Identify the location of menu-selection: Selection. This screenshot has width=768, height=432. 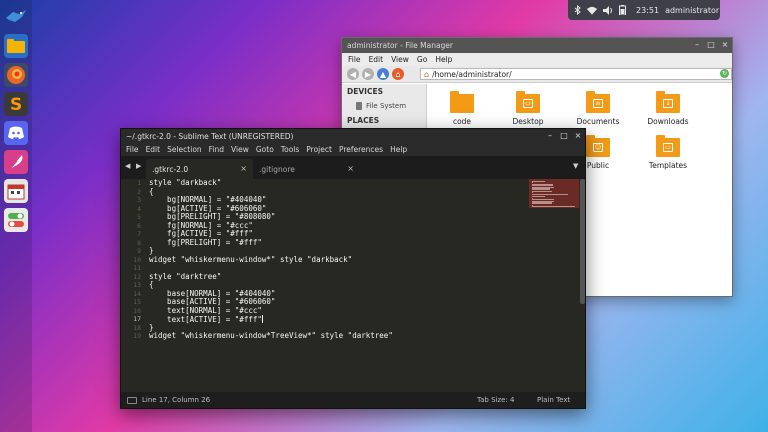
(184, 149).